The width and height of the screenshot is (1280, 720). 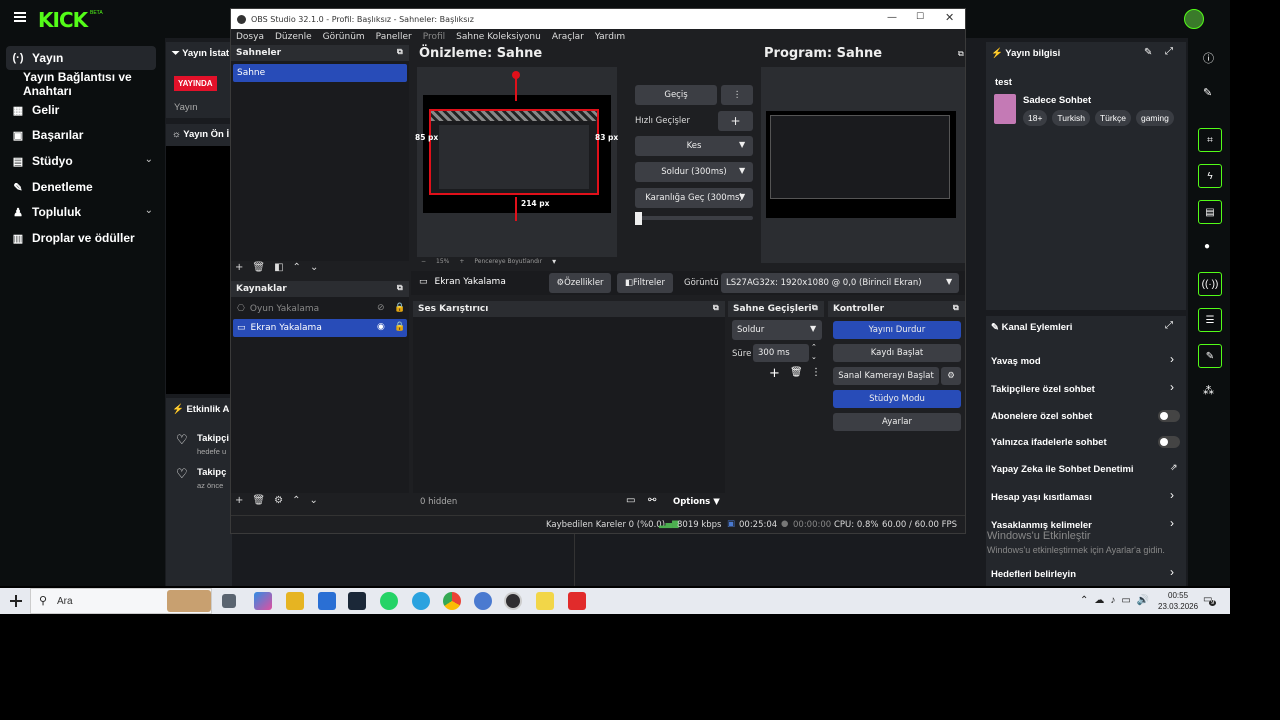 I want to click on lightning-icon: ϟ, so click(x=1210, y=176).